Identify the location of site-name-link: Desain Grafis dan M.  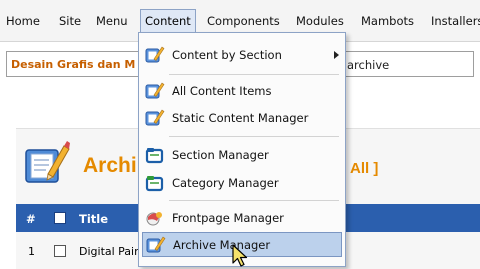
(73, 64).